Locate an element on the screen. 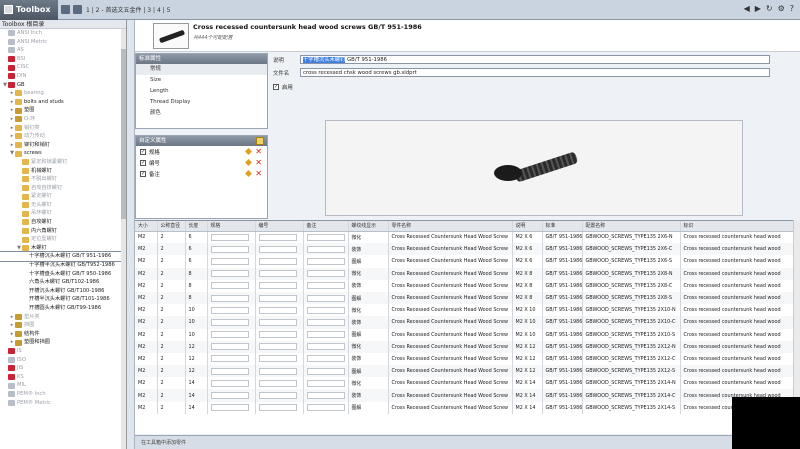 The image size is (800, 449). refresh-icon: ↻ is located at coordinates (769, 8).